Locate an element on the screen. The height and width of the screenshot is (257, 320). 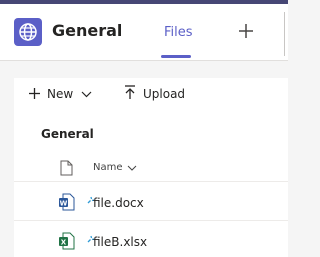
upload-button: Upload is located at coordinates (155, 94).